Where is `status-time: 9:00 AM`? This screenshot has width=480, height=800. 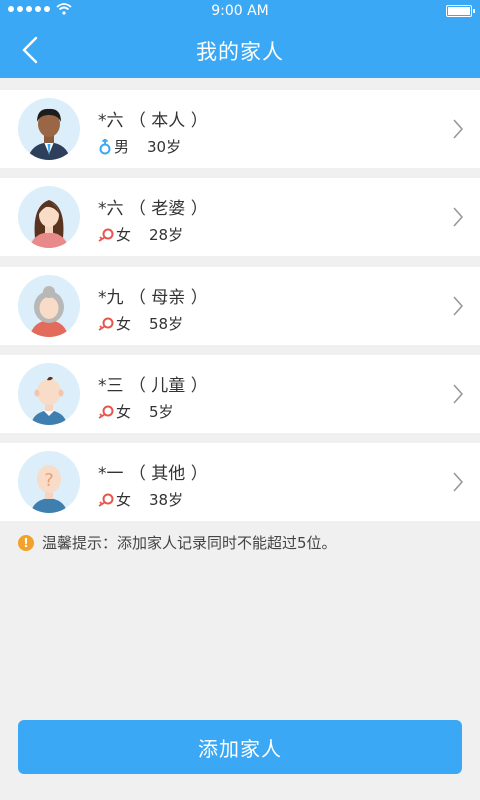 status-time: 9:00 AM is located at coordinates (240, 11).